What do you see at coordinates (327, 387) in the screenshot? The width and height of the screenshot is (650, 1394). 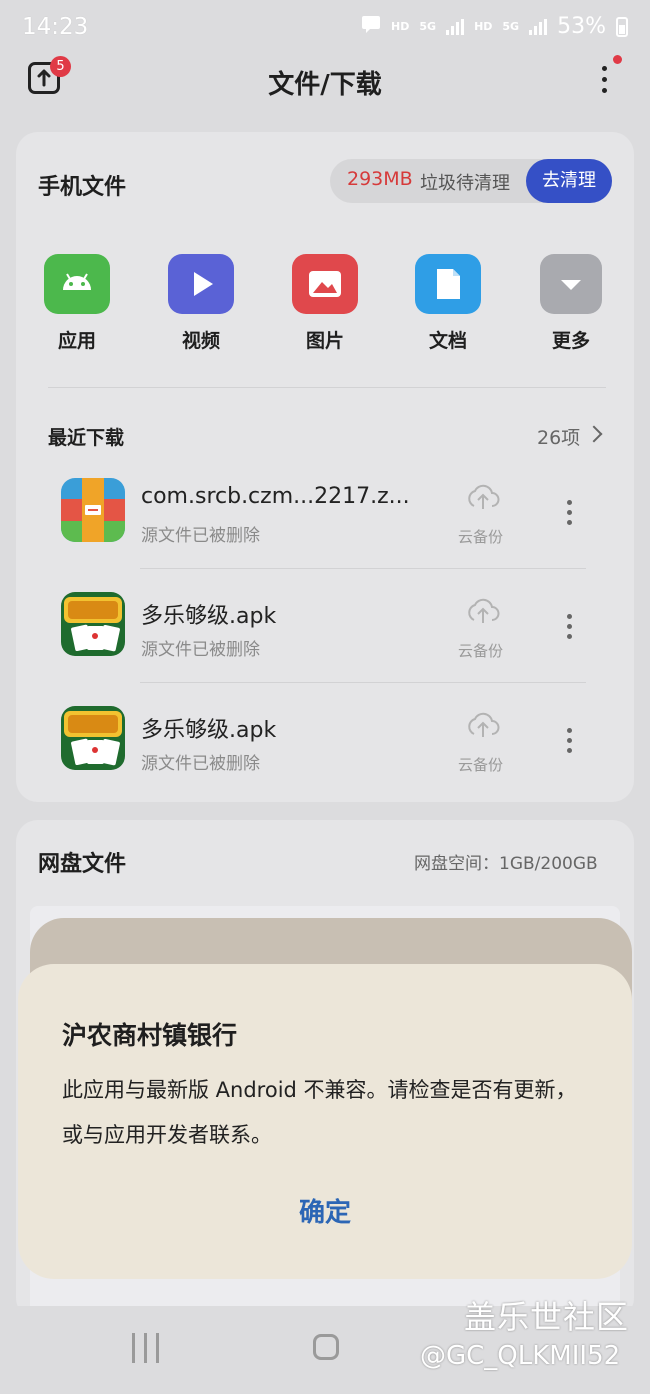 I see `divider` at bounding box center [327, 387].